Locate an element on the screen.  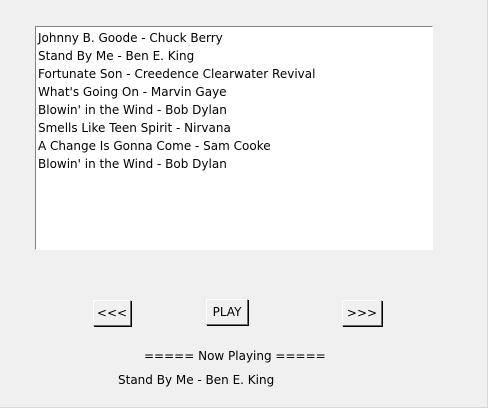
playlist-item: What's Going On - Marvin Gaye is located at coordinates (234, 92).